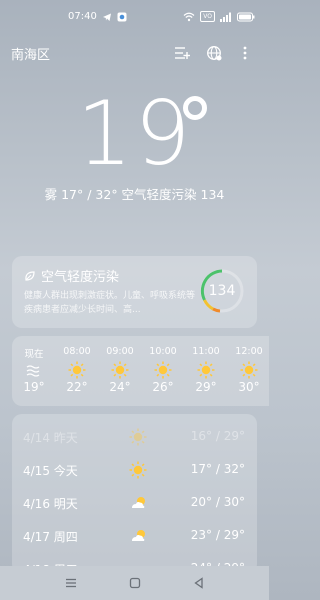 The height and width of the screenshot is (600, 320). I want to click on navigation-bar, so click(134, 583).